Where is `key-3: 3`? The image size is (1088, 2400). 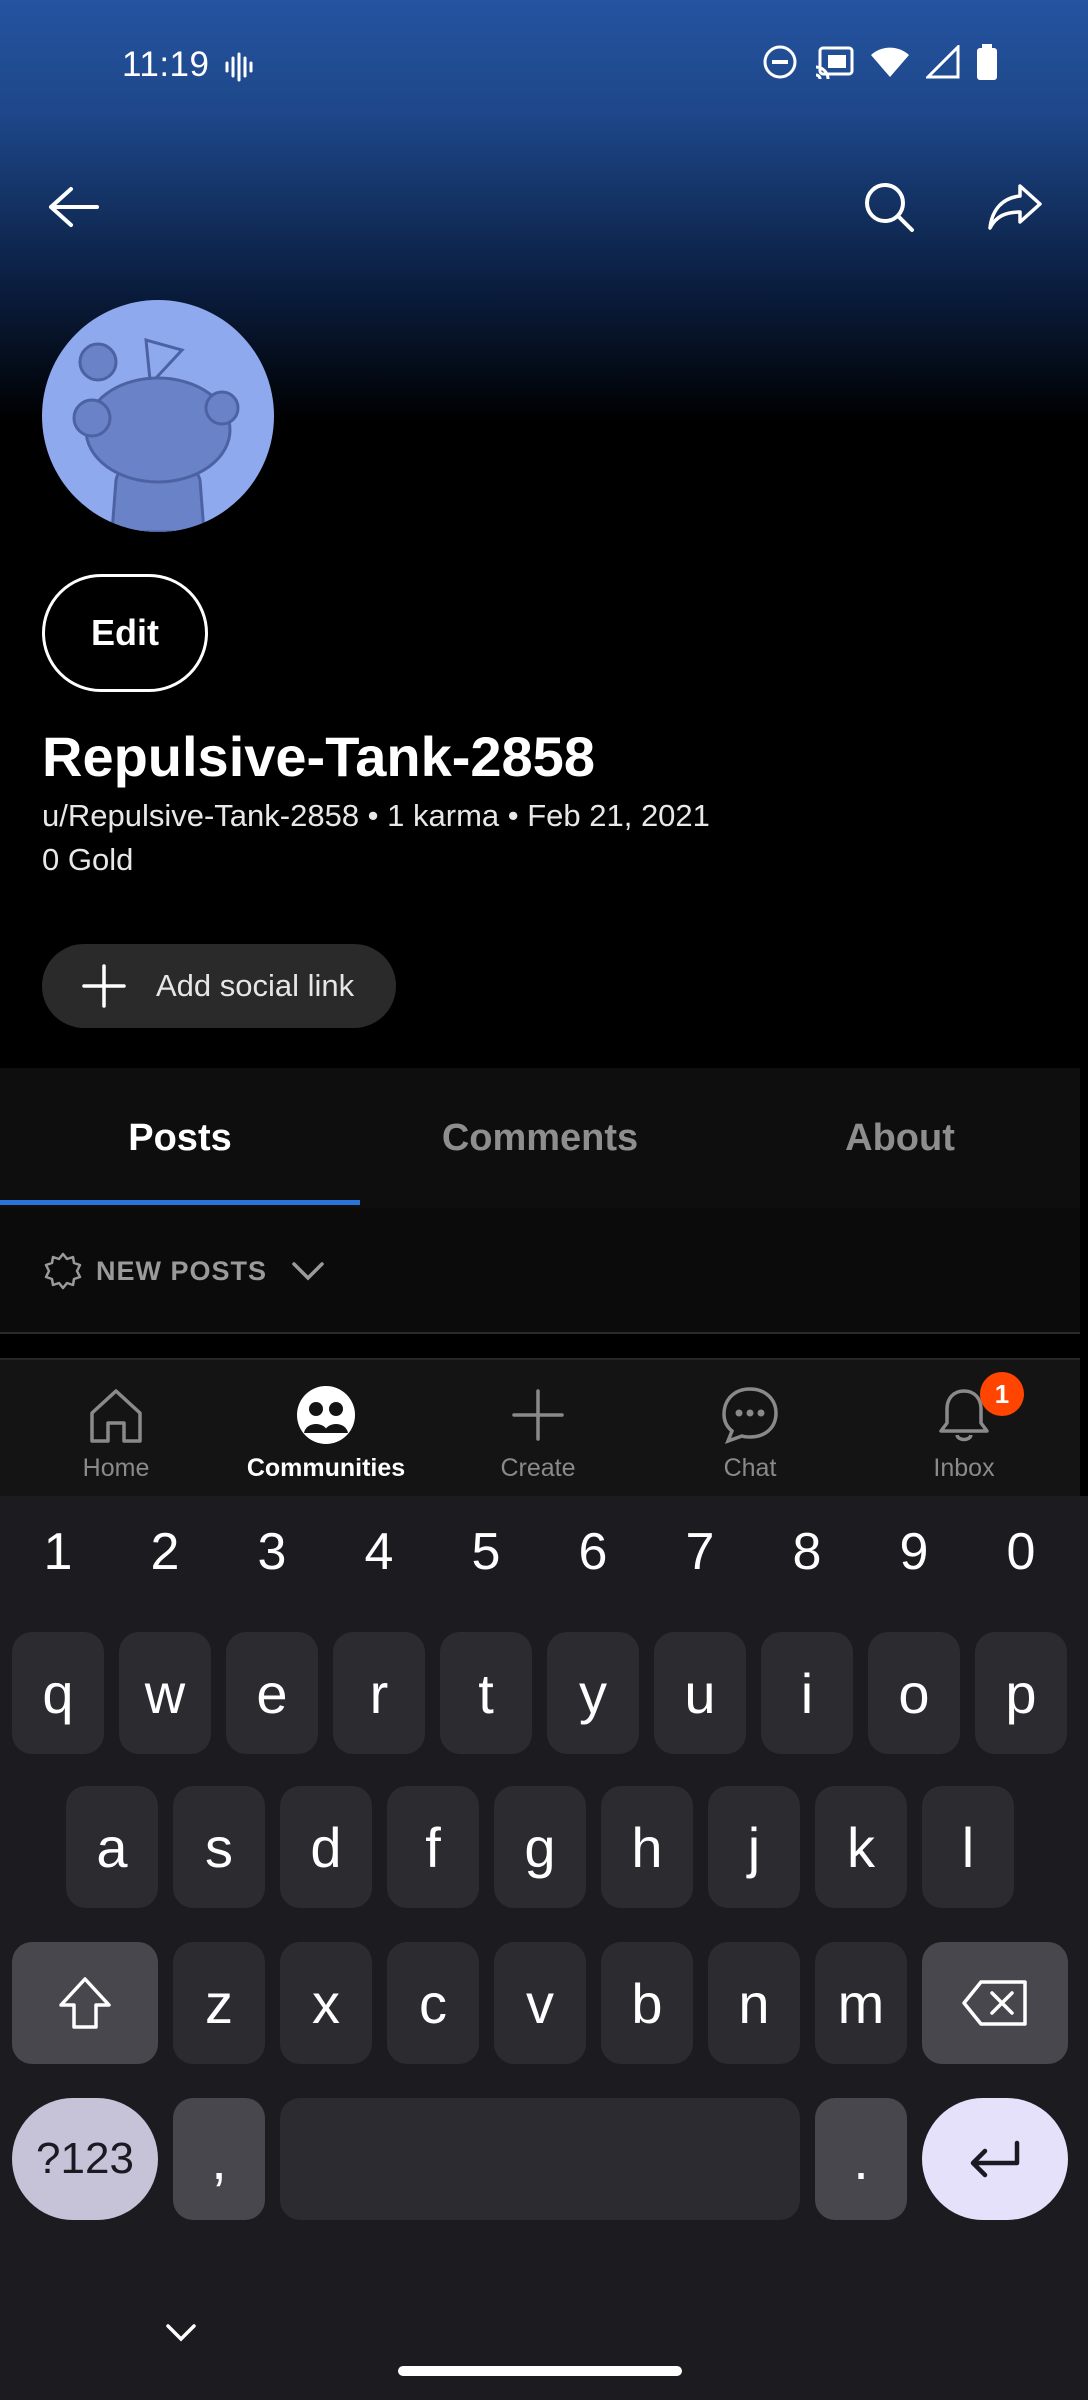
key-3: 3 is located at coordinates (272, 1552).